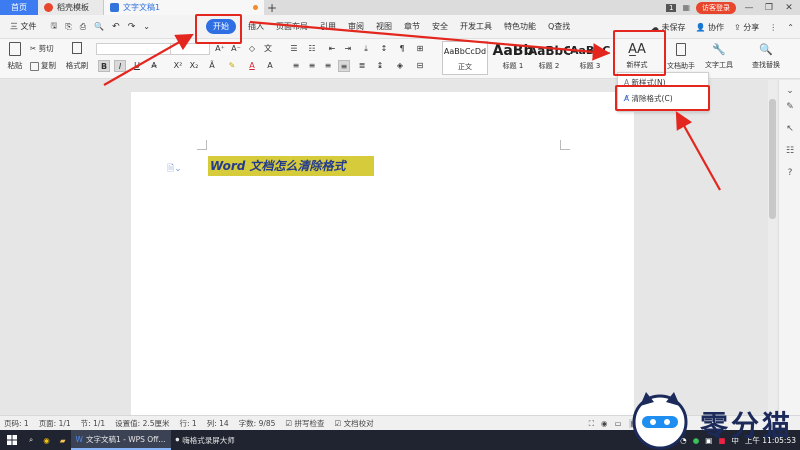 The image size is (800, 450). What do you see at coordinates (412, 26) in the screenshot?
I see `tab-chapter: 章节` at bounding box center [412, 26].